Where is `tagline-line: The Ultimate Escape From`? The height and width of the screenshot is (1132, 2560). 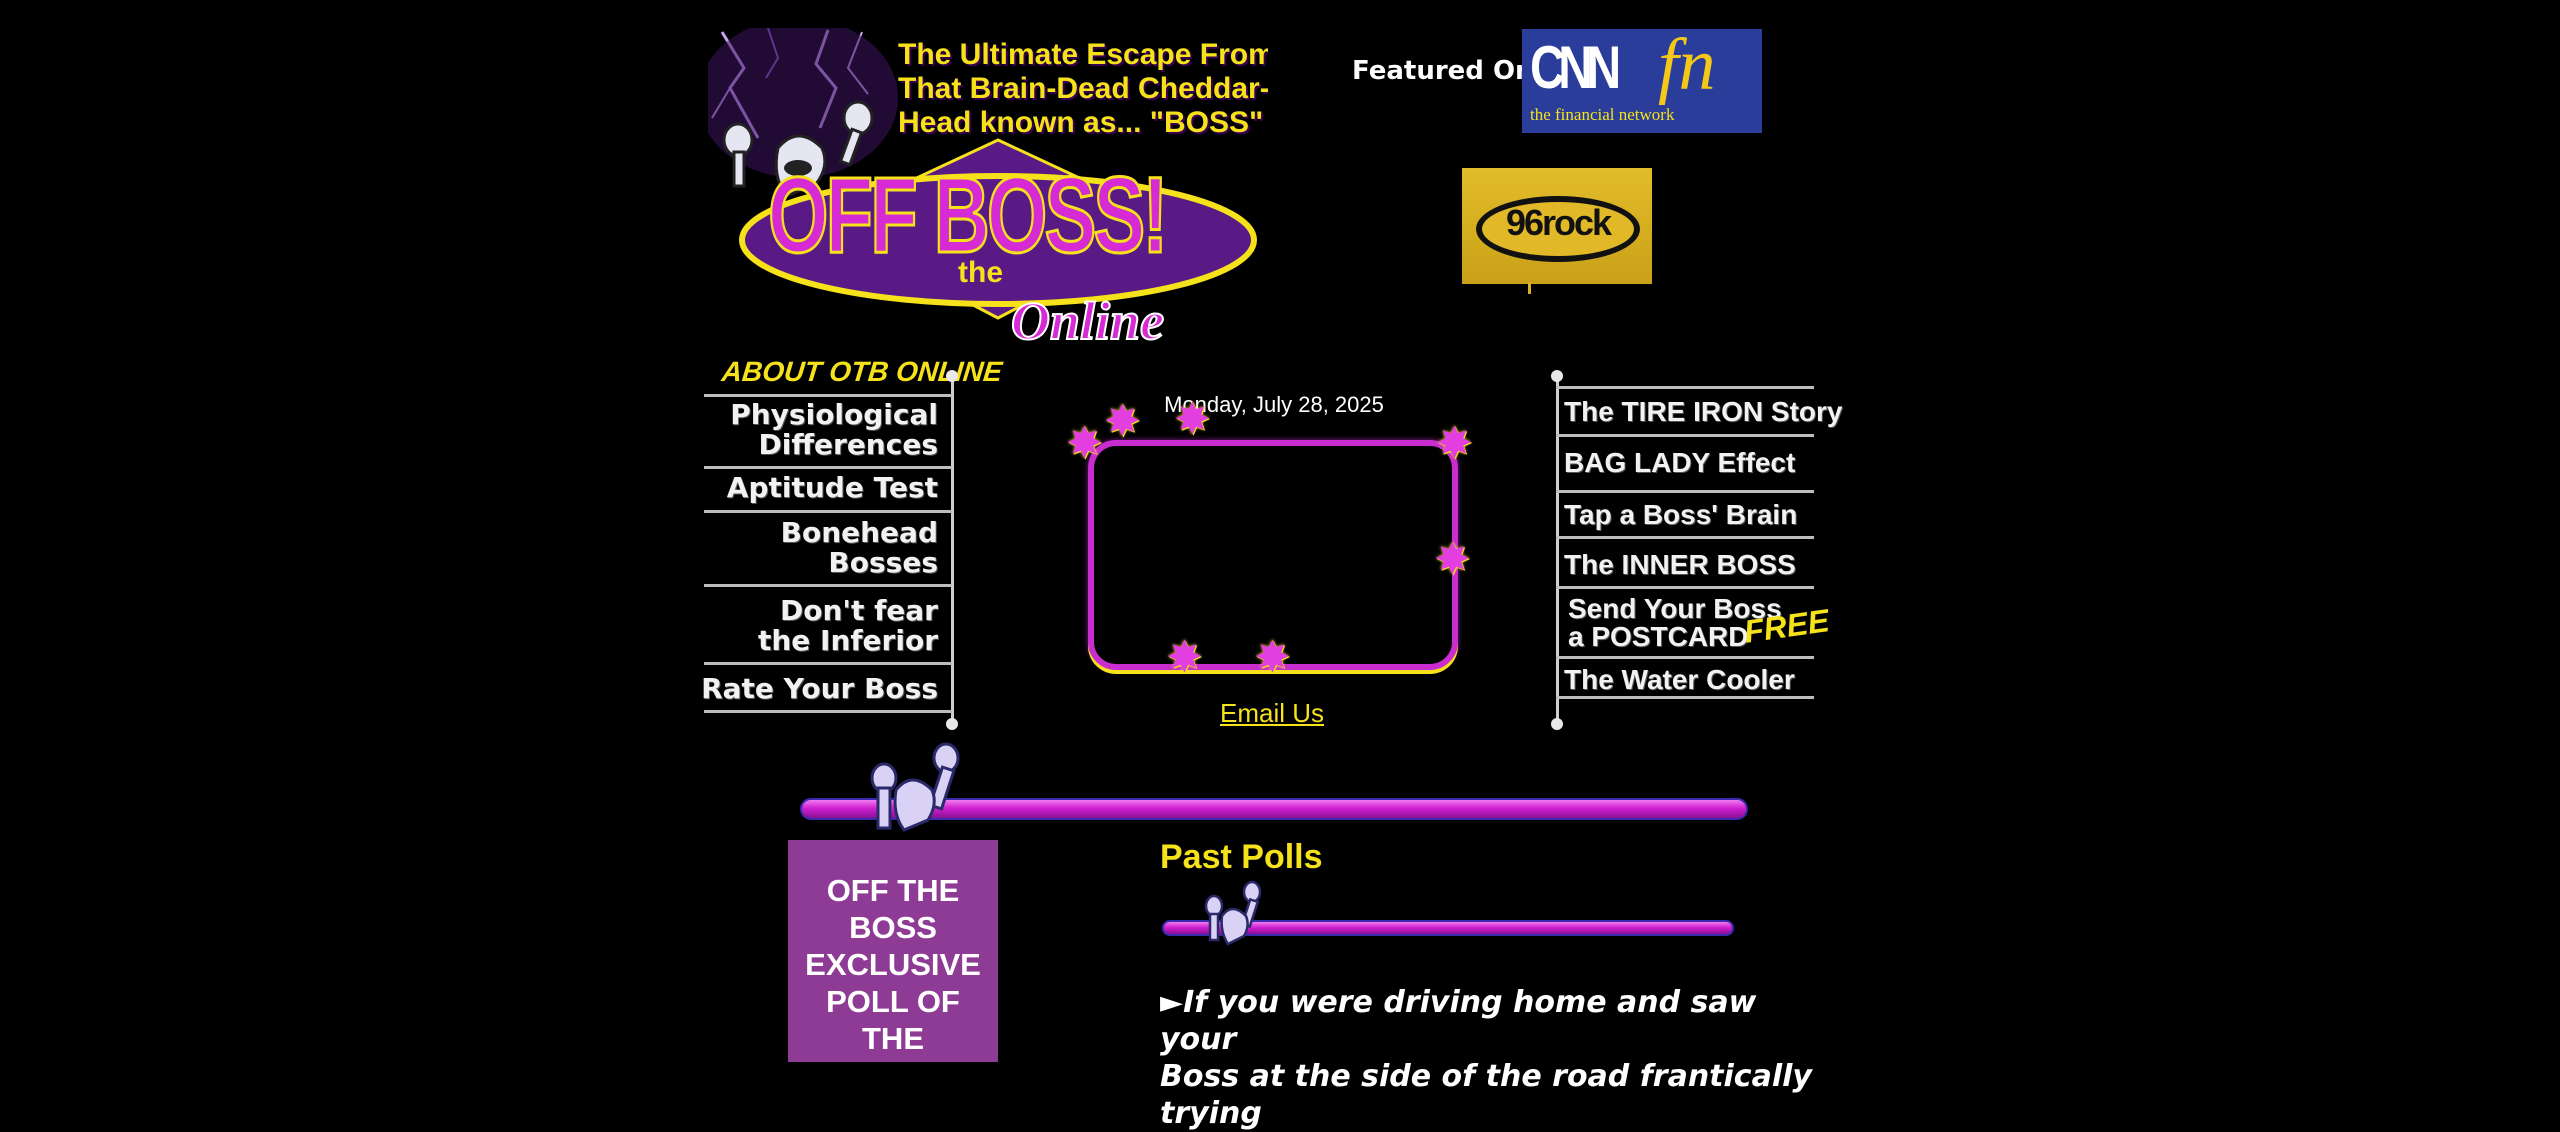 tagline-line: The Ultimate Escape From is located at coordinates (1083, 54).